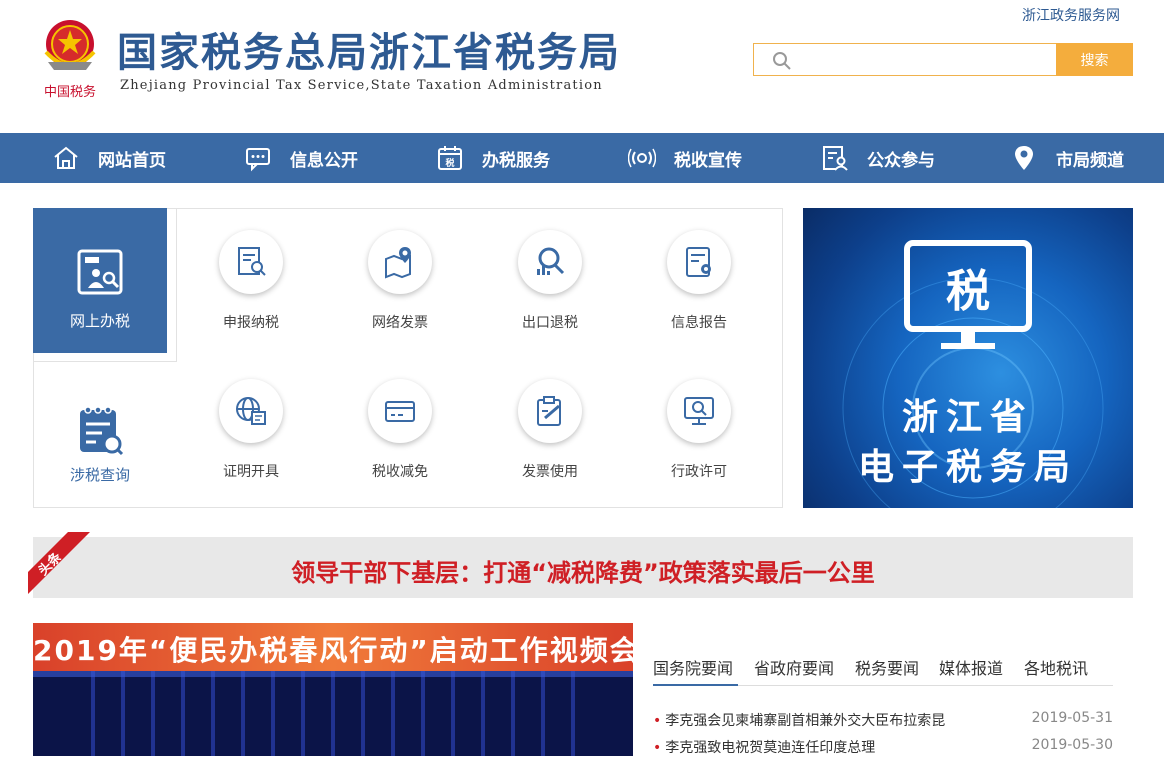 The width and height of the screenshot is (1164, 759). I want to click on search-button: 搜索, so click(1094, 59).